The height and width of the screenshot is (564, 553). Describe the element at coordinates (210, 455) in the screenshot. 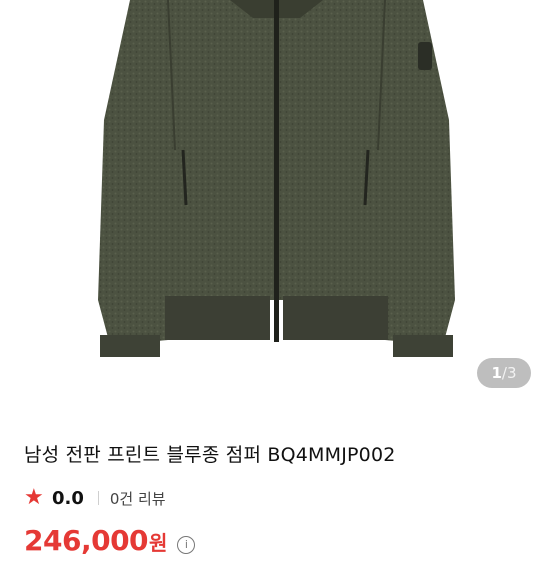

I see `product-title: 남성 전판 프린트 블루종 점퍼 BQ4MMJP002` at that location.